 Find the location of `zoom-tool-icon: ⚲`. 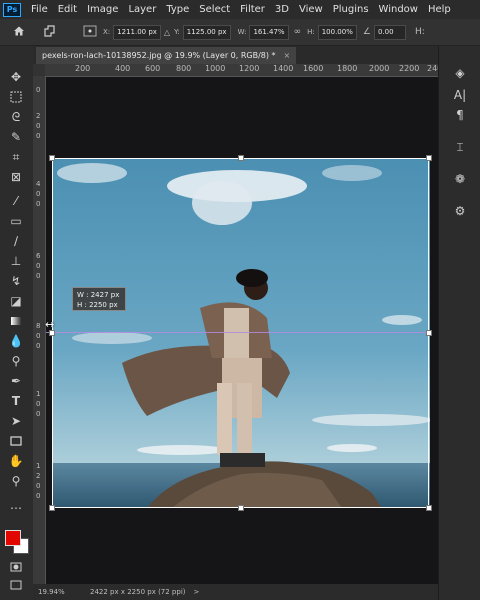

zoom-tool-icon: ⚲ is located at coordinates (16, 481).